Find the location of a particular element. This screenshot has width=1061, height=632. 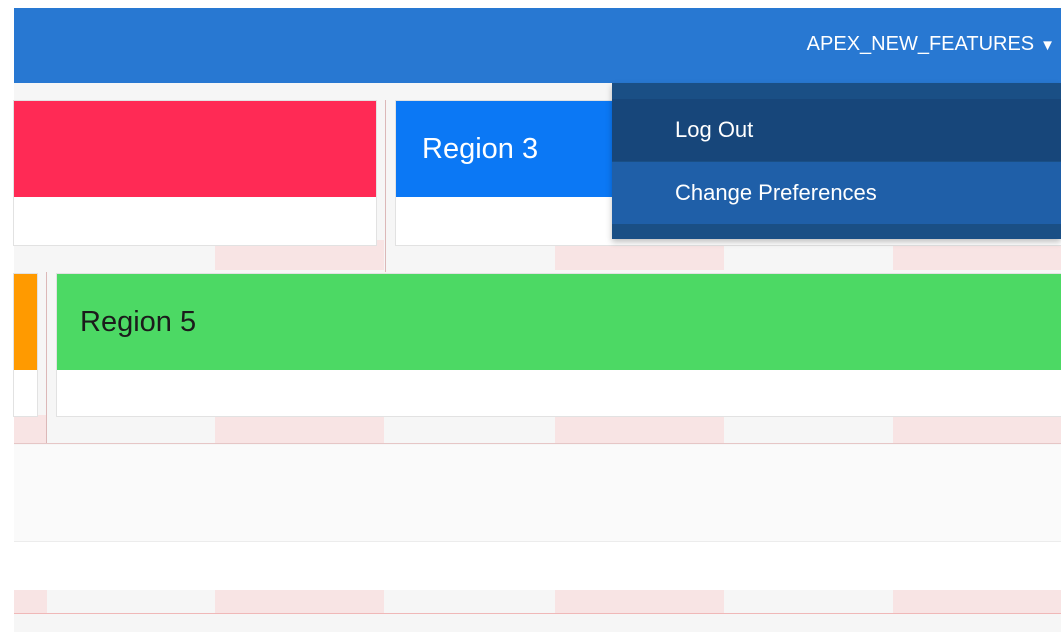

region-4-card is located at coordinates (25, 345).